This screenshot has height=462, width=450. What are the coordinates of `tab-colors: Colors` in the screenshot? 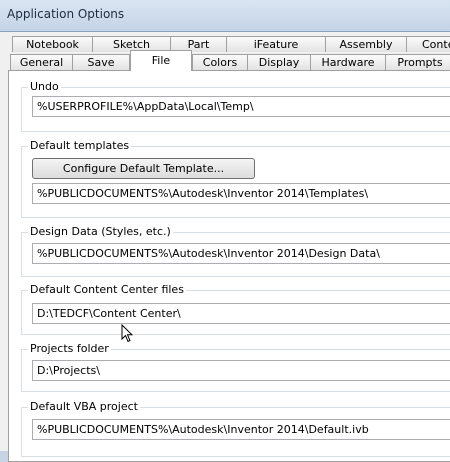 It's located at (220, 62).